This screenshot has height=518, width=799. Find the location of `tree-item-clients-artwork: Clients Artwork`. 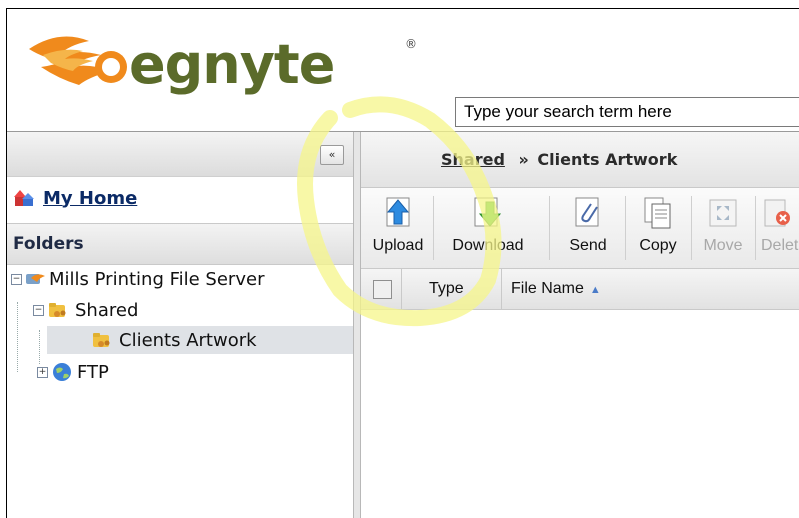

tree-item-clients-artwork: Clients Artwork is located at coordinates (200, 340).